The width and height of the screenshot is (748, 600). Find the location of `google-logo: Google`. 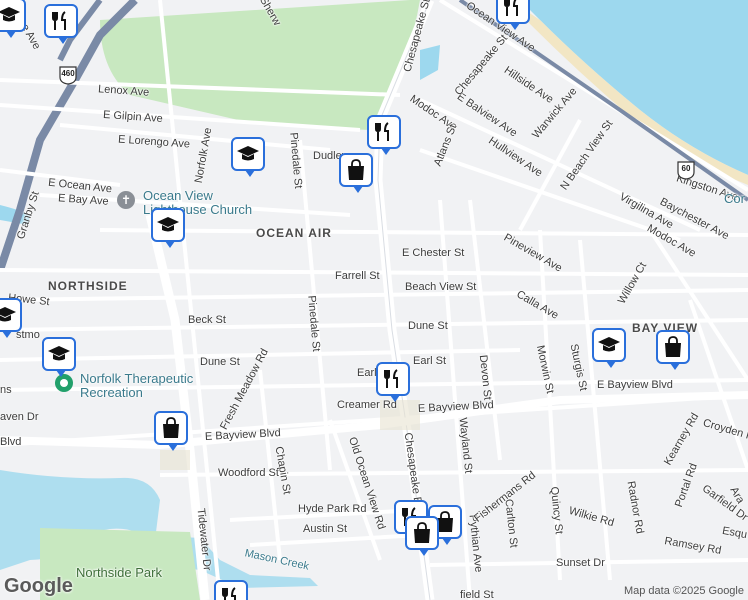

google-logo: Google is located at coordinates (38, 586).